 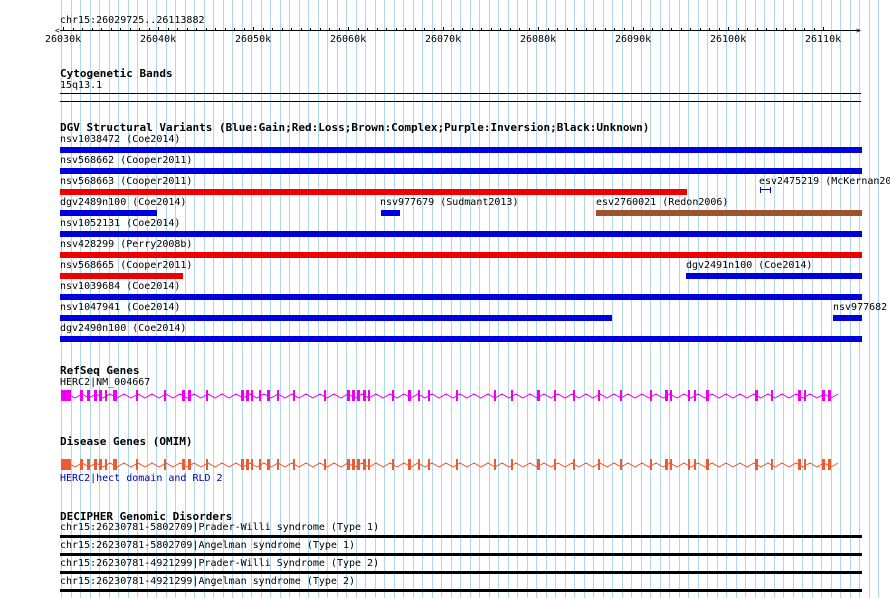 I want to click on omim-gene-label: HERC2|hect domain and RLD 2, so click(x=141, y=479).